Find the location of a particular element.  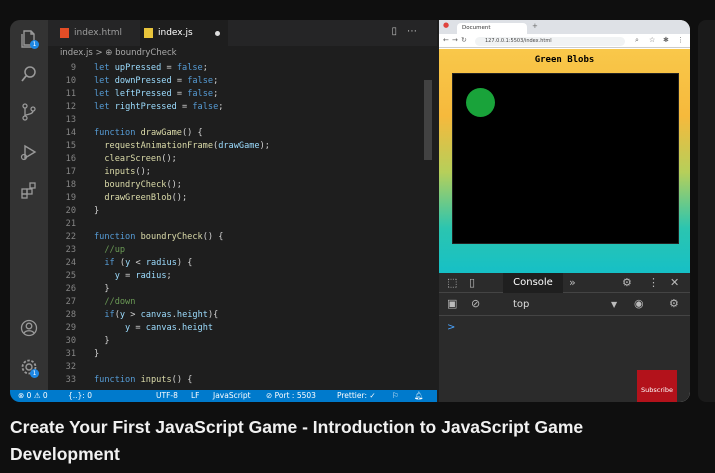

status-braces: {..}: 0 is located at coordinates (80, 396).